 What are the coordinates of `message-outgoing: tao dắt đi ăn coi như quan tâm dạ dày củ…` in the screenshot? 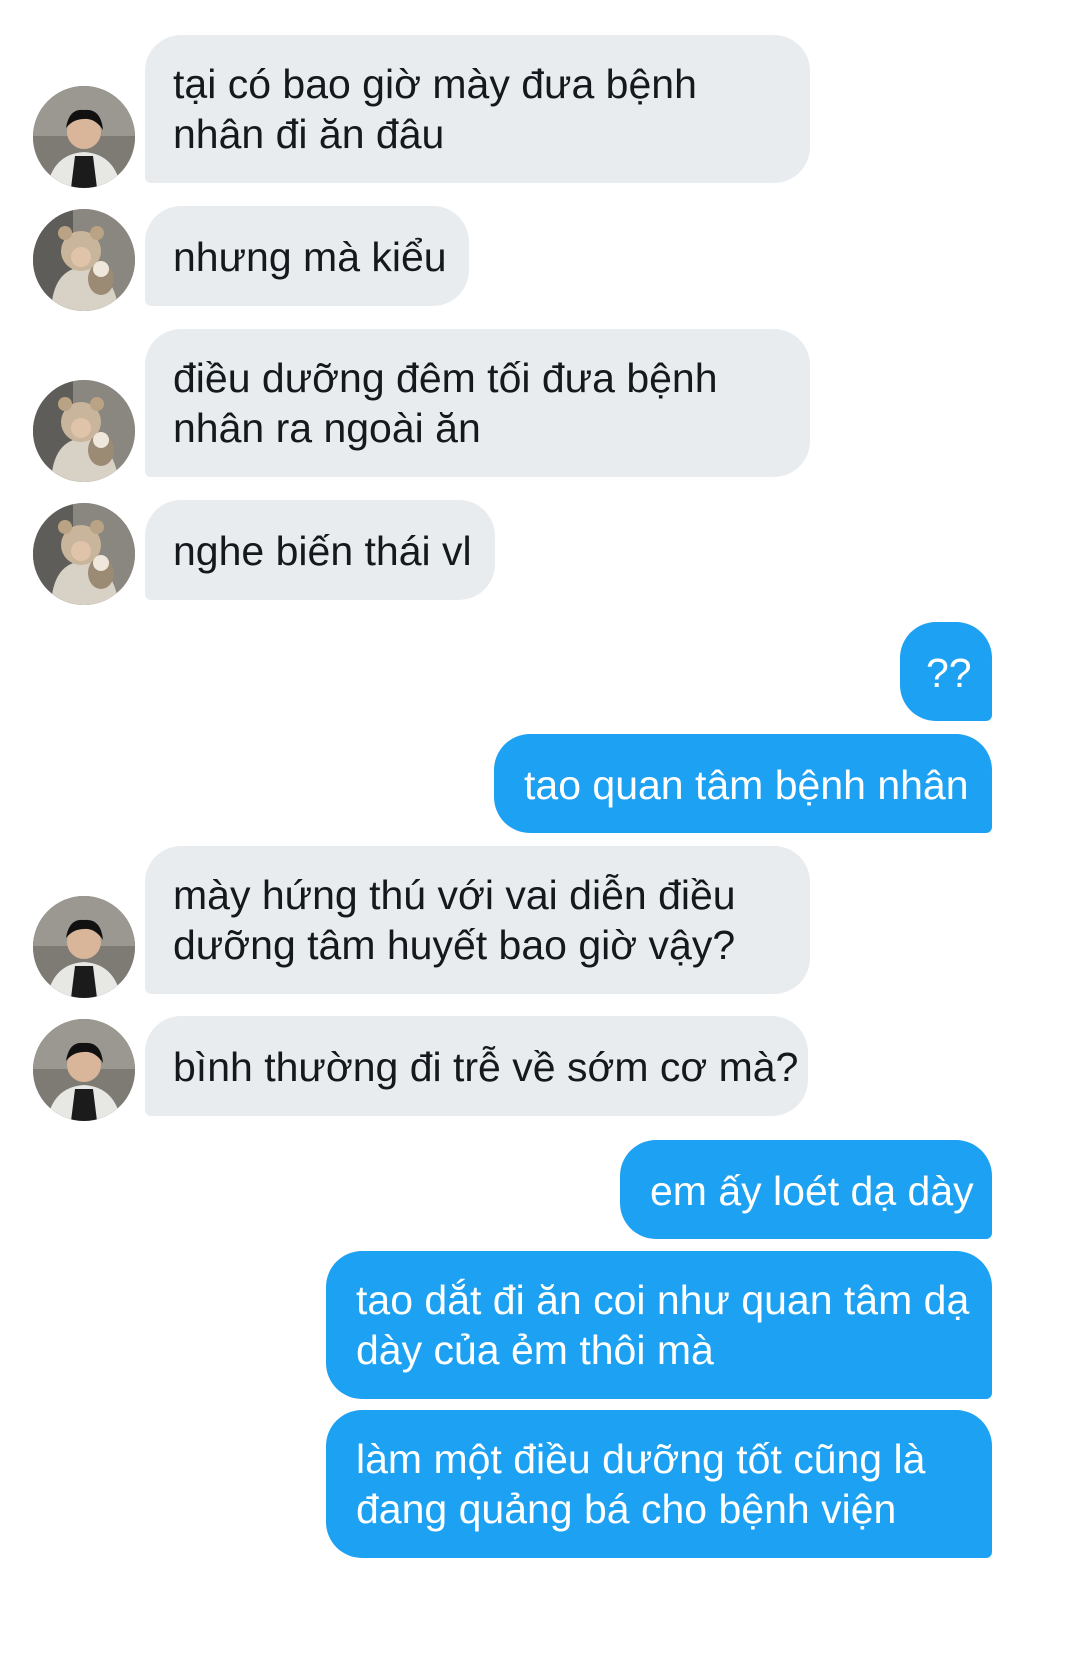 It's located at (659, 1325).